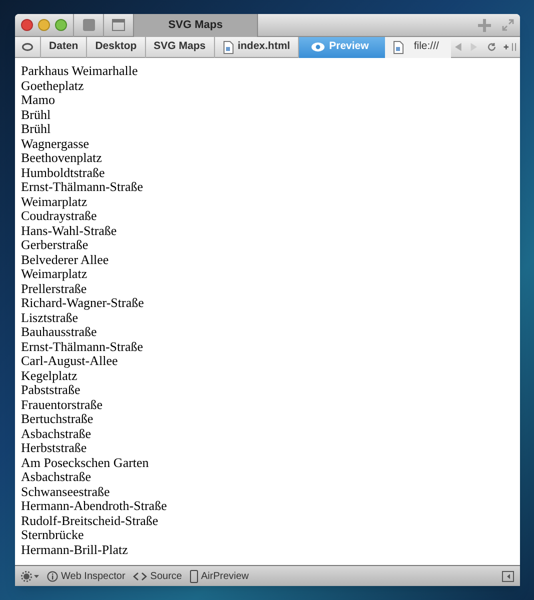 The height and width of the screenshot is (600, 534). Describe the element at coordinates (89, 521) in the screenshot. I see `place-name: Rudolf-Breitscheid-Straße` at that location.